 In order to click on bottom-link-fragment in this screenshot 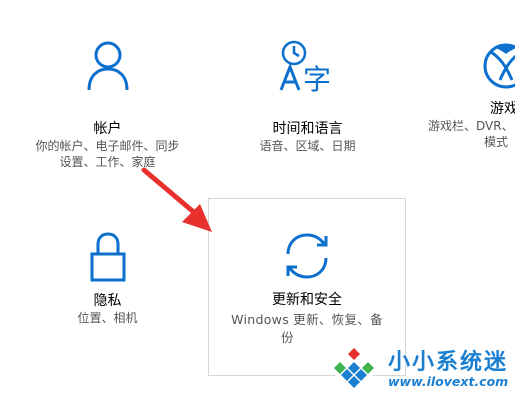, I will do `click(197, 396)`.